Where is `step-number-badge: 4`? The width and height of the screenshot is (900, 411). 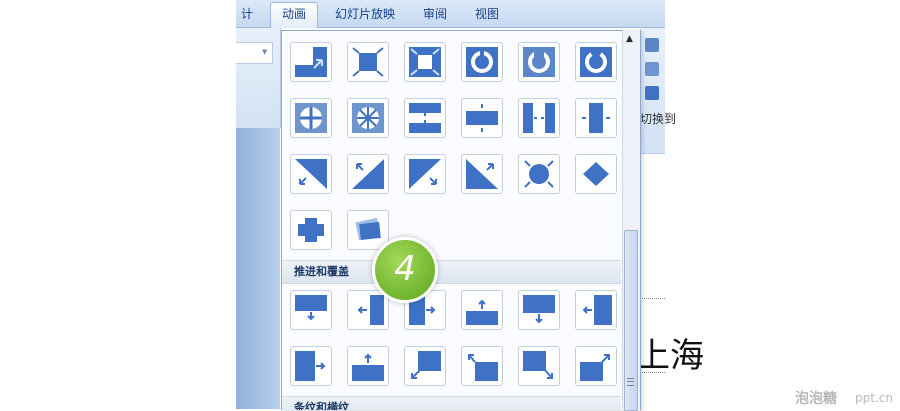 step-number-badge: 4 is located at coordinates (405, 270).